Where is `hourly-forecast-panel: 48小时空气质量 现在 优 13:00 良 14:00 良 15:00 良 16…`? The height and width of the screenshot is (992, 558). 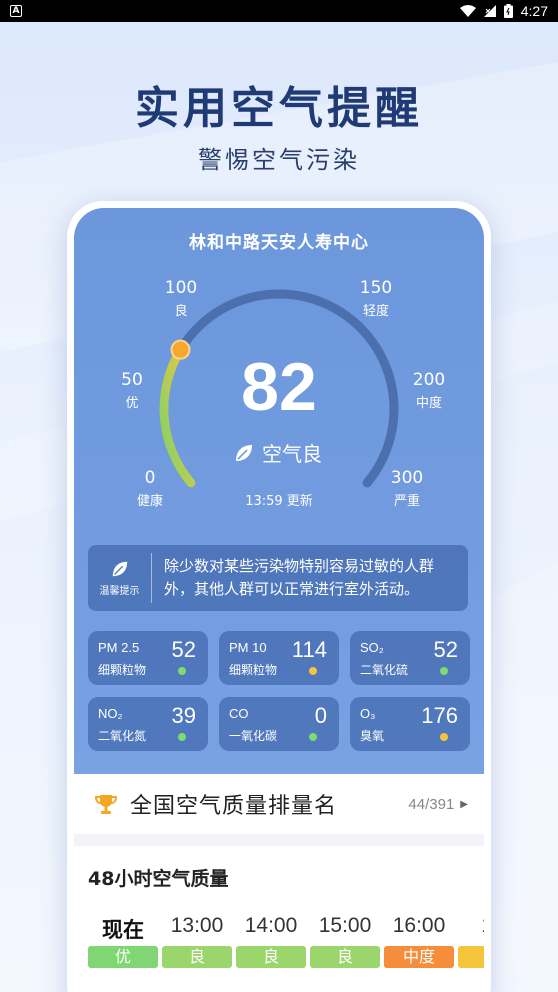 hourly-forecast-panel: 48小时空气质量 现在 优 13:00 良 14:00 良 15:00 良 16… is located at coordinates (279, 919).